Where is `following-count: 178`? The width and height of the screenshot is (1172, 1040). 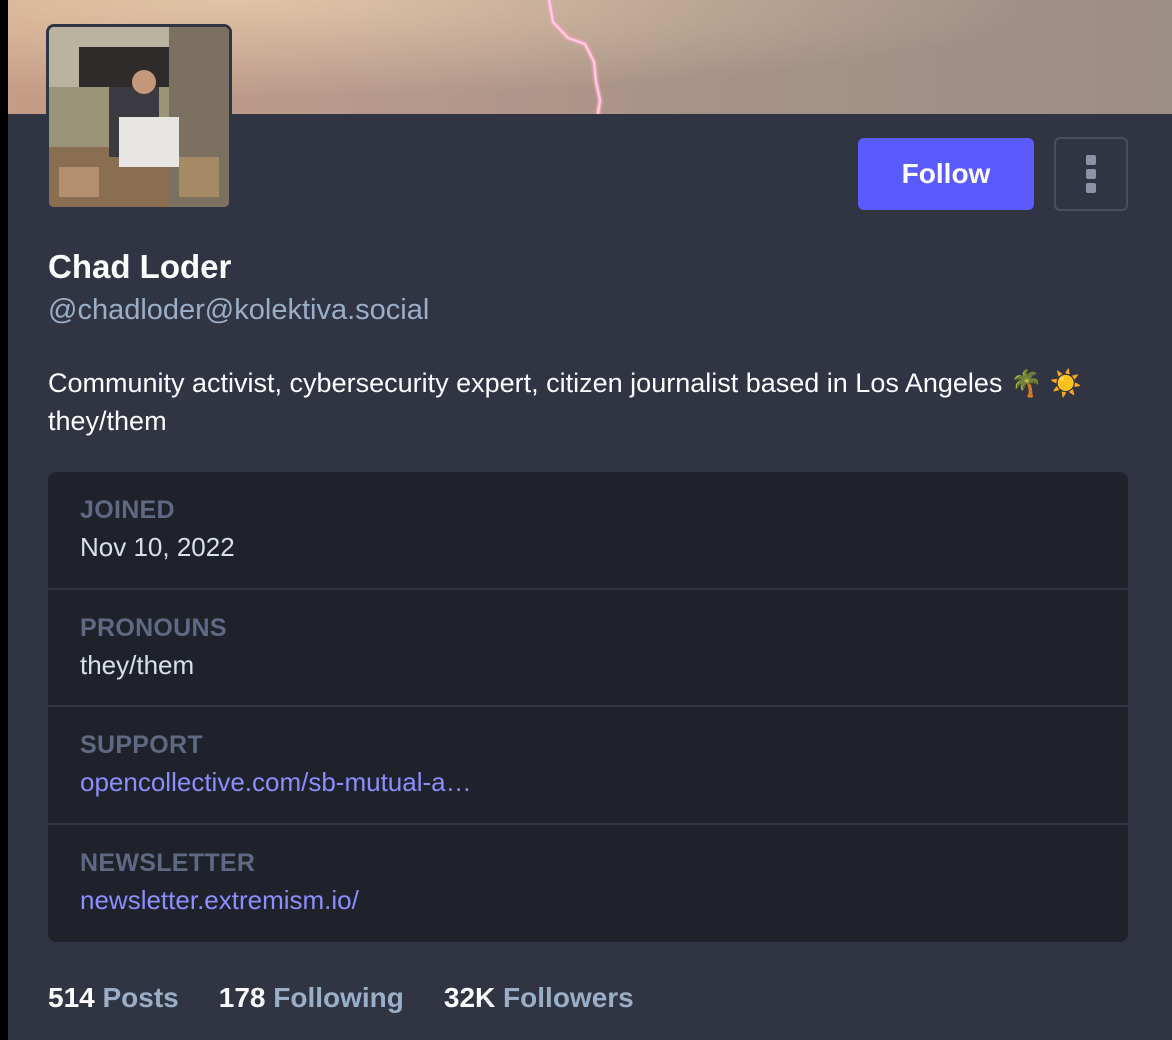 following-count: 178 is located at coordinates (242, 997).